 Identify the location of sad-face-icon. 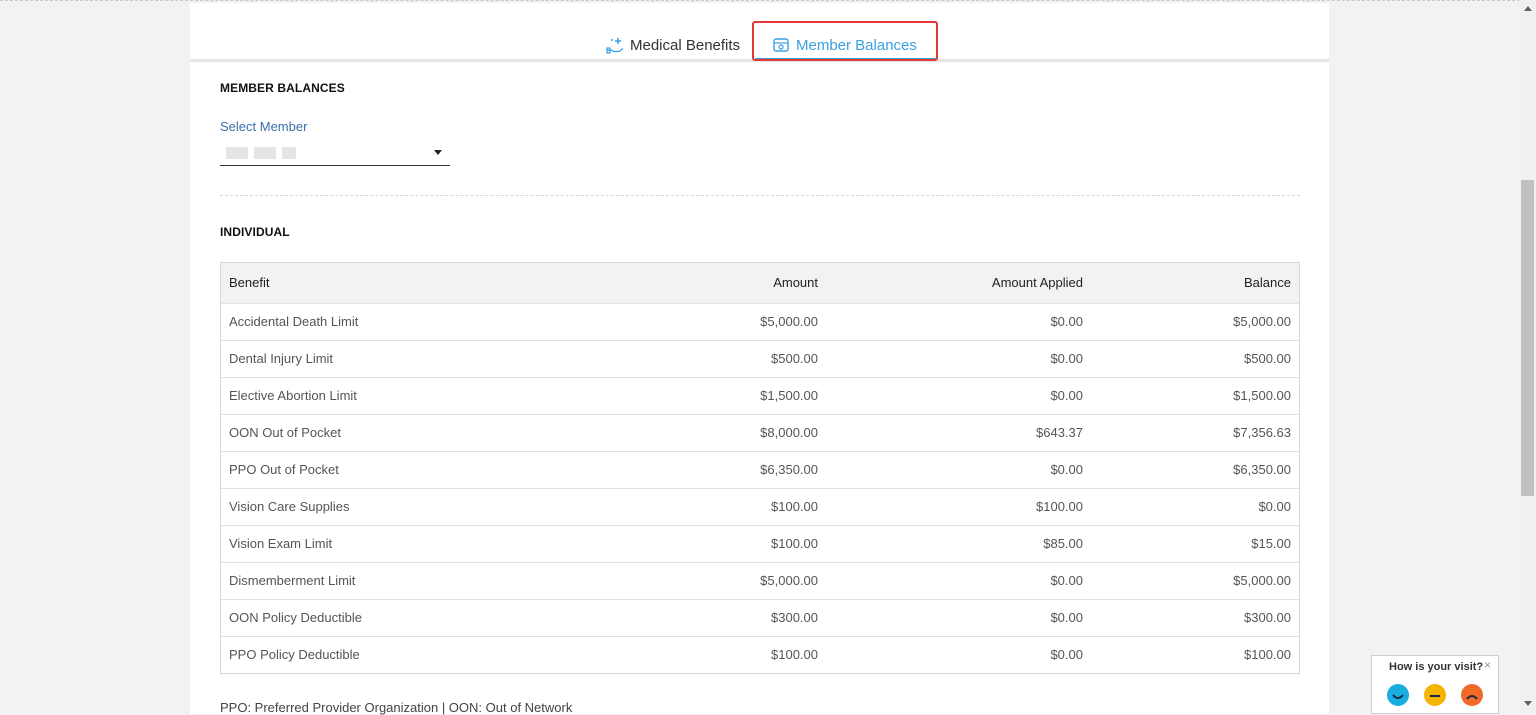
(1472, 695).